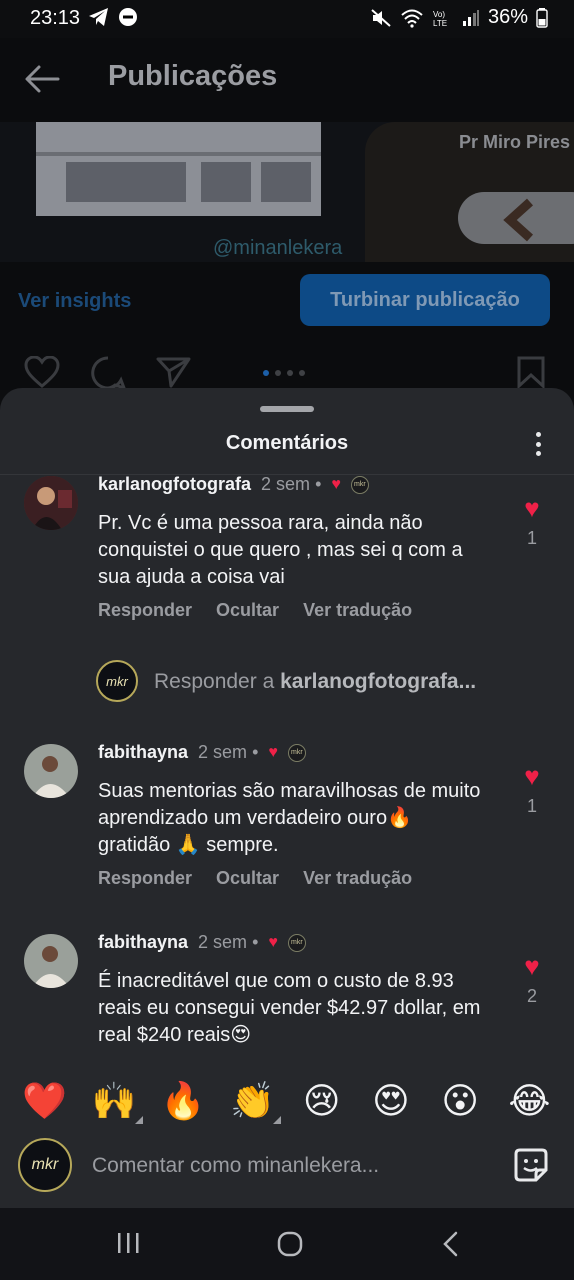 This screenshot has height=1280, width=574. Describe the element at coordinates (542, 17) in the screenshot. I see `battery-icon` at that location.